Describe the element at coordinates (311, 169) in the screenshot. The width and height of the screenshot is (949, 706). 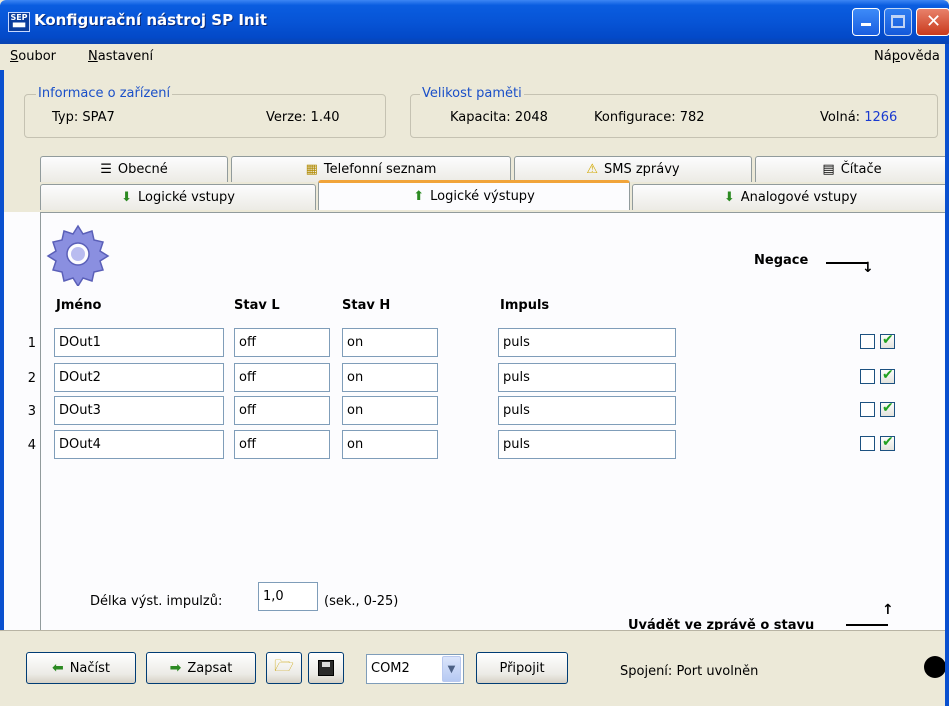
I see `keypad-icon: ▦` at that location.